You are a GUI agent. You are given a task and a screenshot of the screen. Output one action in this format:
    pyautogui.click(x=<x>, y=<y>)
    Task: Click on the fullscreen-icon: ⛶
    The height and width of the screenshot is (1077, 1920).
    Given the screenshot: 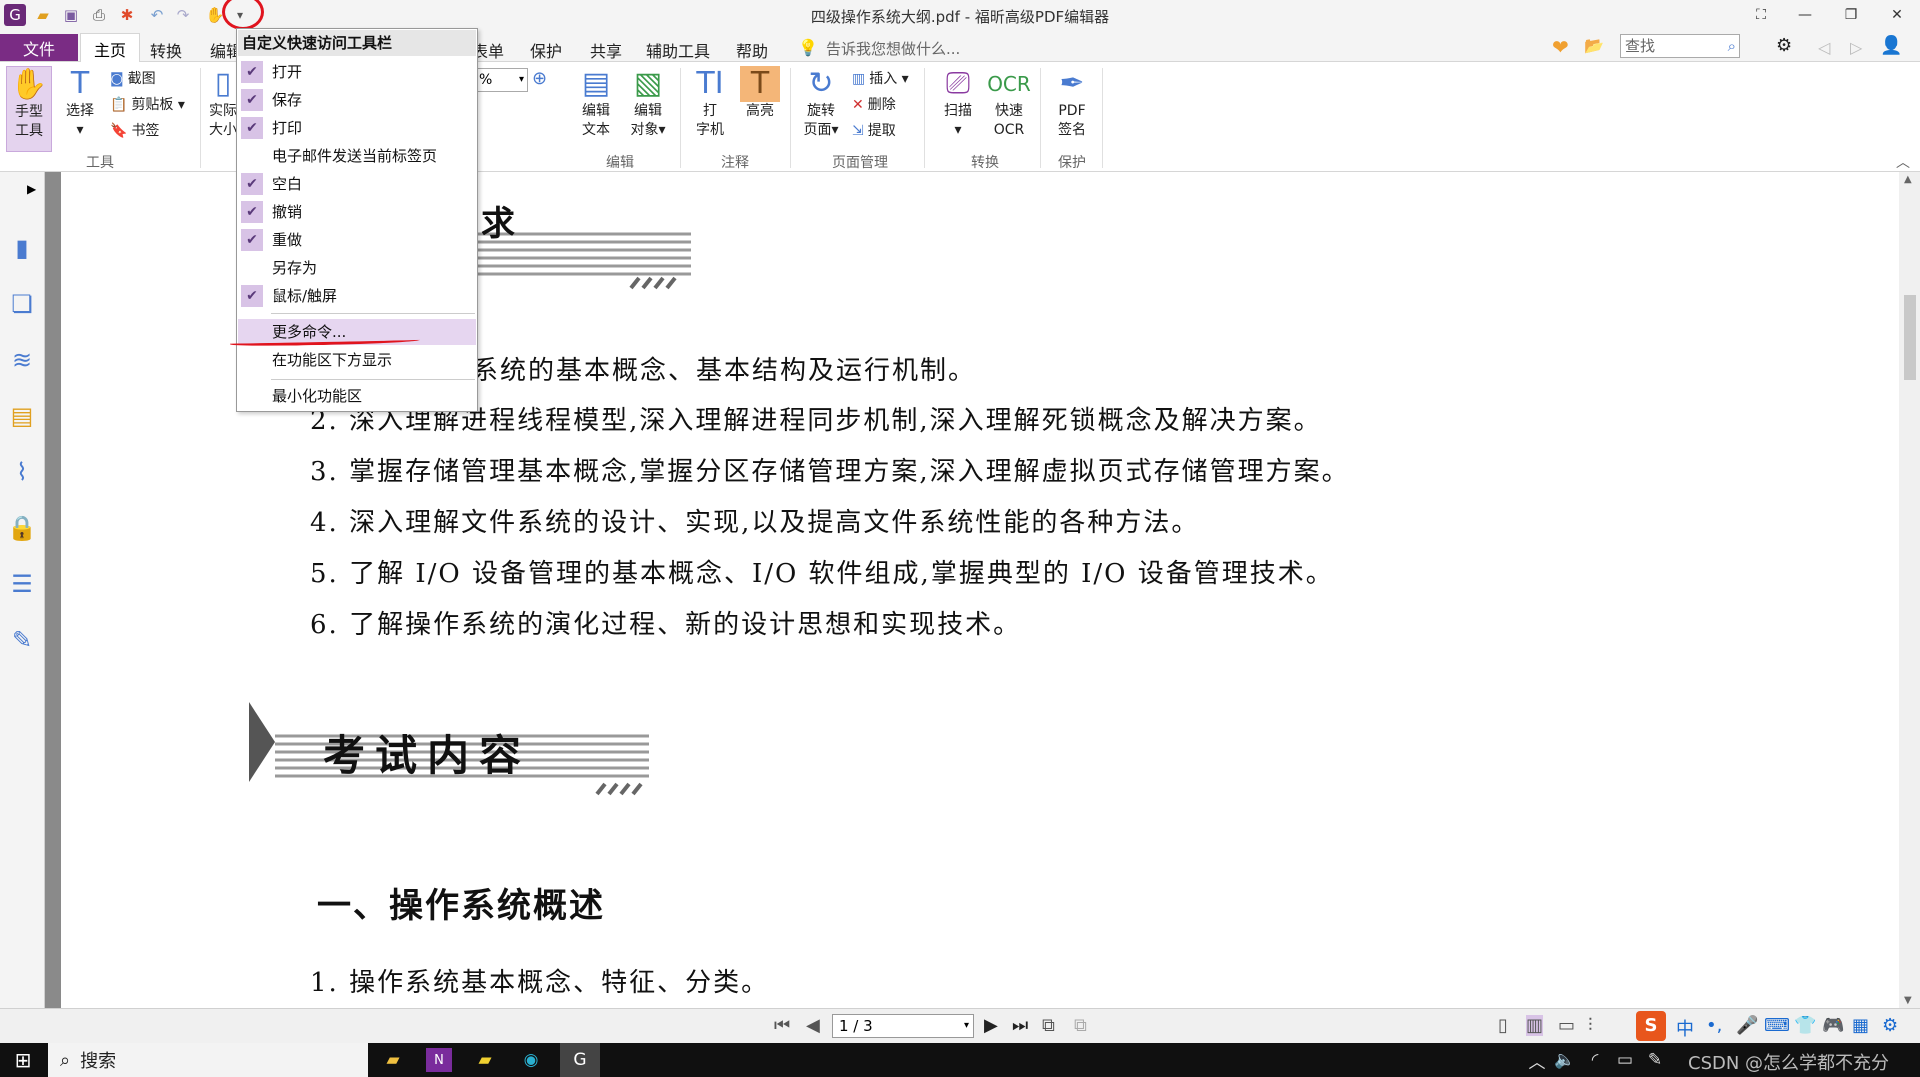 What is the action you would take?
    pyautogui.click(x=1761, y=15)
    